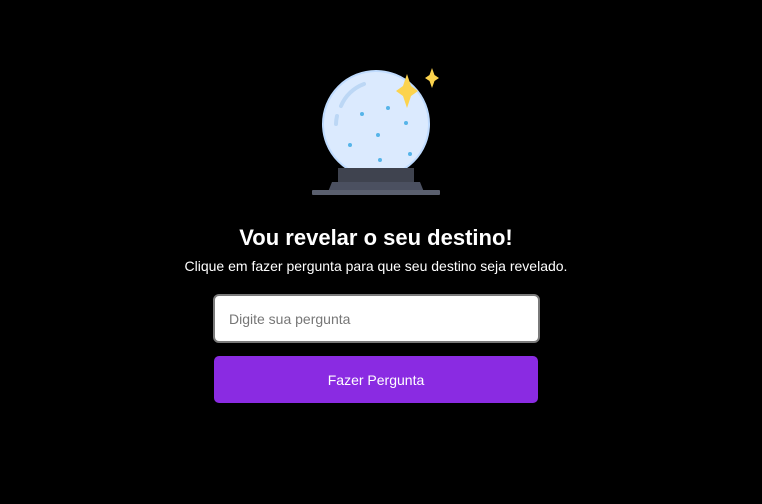  Describe the element at coordinates (376, 237) in the screenshot. I see `page-title: Vou revelar o seu destino!` at that location.